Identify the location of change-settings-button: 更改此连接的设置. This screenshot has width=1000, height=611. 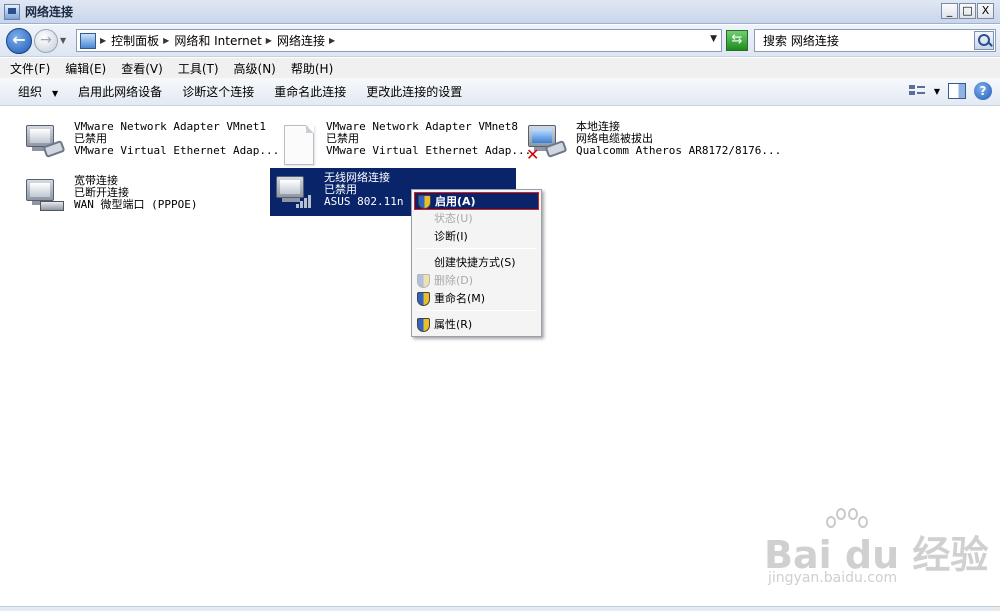
(414, 91).